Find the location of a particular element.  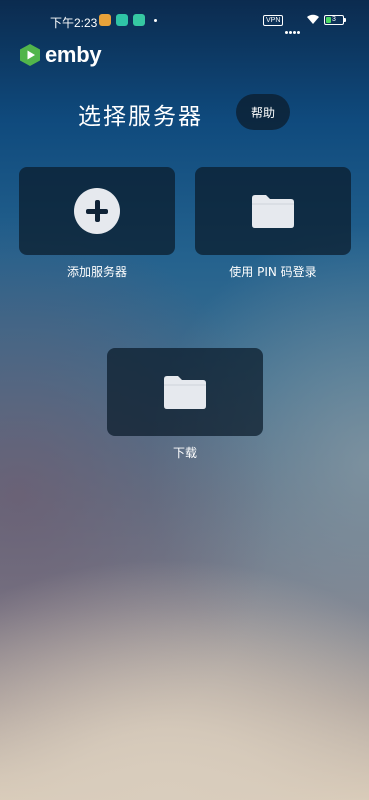

battery-icon: 3 is located at coordinates (335, 20).